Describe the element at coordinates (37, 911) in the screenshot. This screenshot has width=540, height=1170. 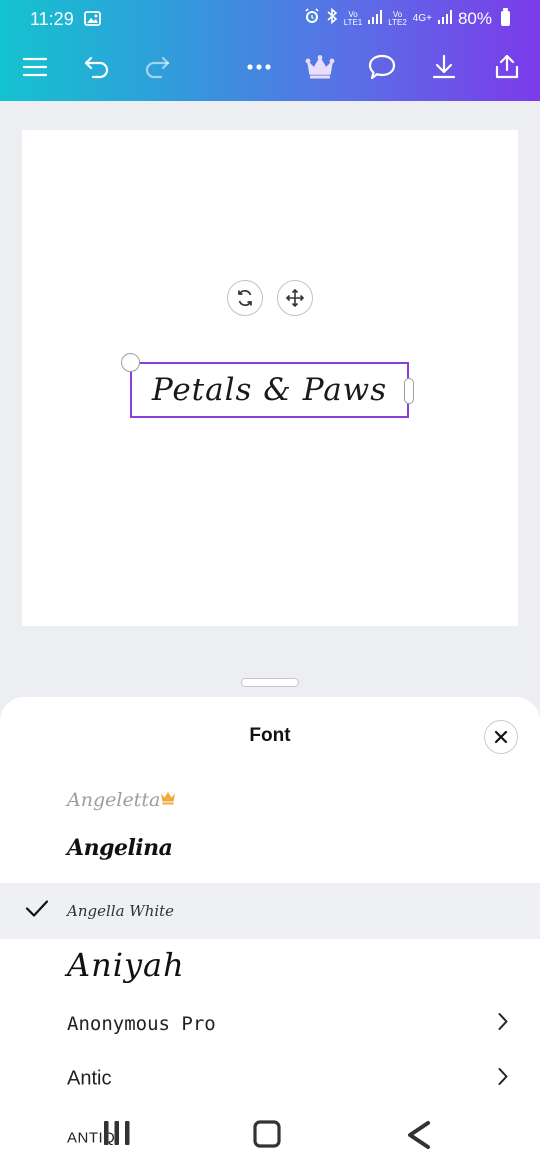
I see `check-icon` at that location.